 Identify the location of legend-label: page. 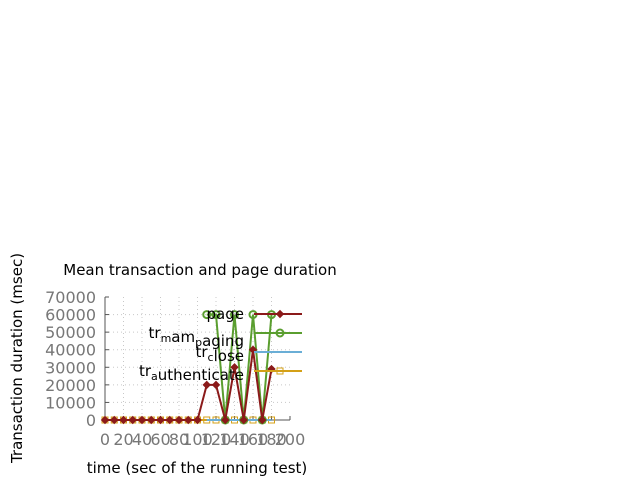
(225, 314).